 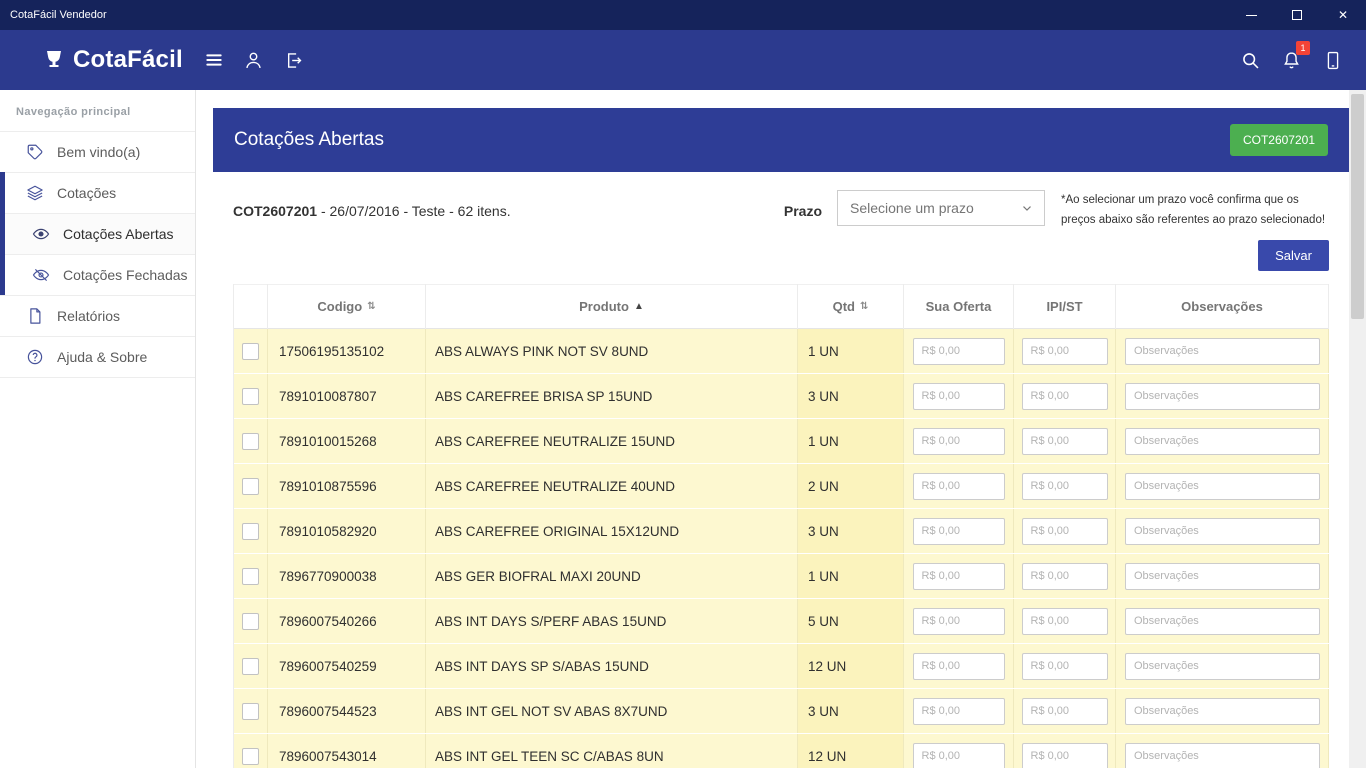 I want to click on row-codigo: 7896007540266, so click(x=347, y=621).